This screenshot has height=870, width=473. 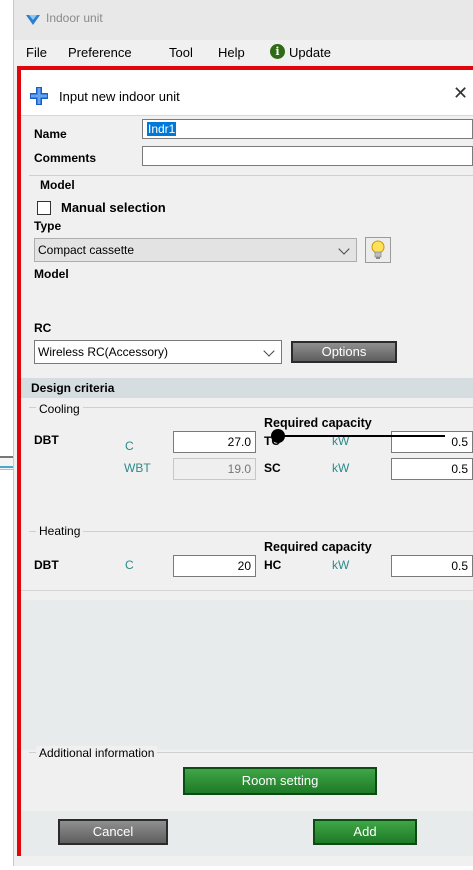 I want to click on name-label: Name, so click(x=50, y=134).